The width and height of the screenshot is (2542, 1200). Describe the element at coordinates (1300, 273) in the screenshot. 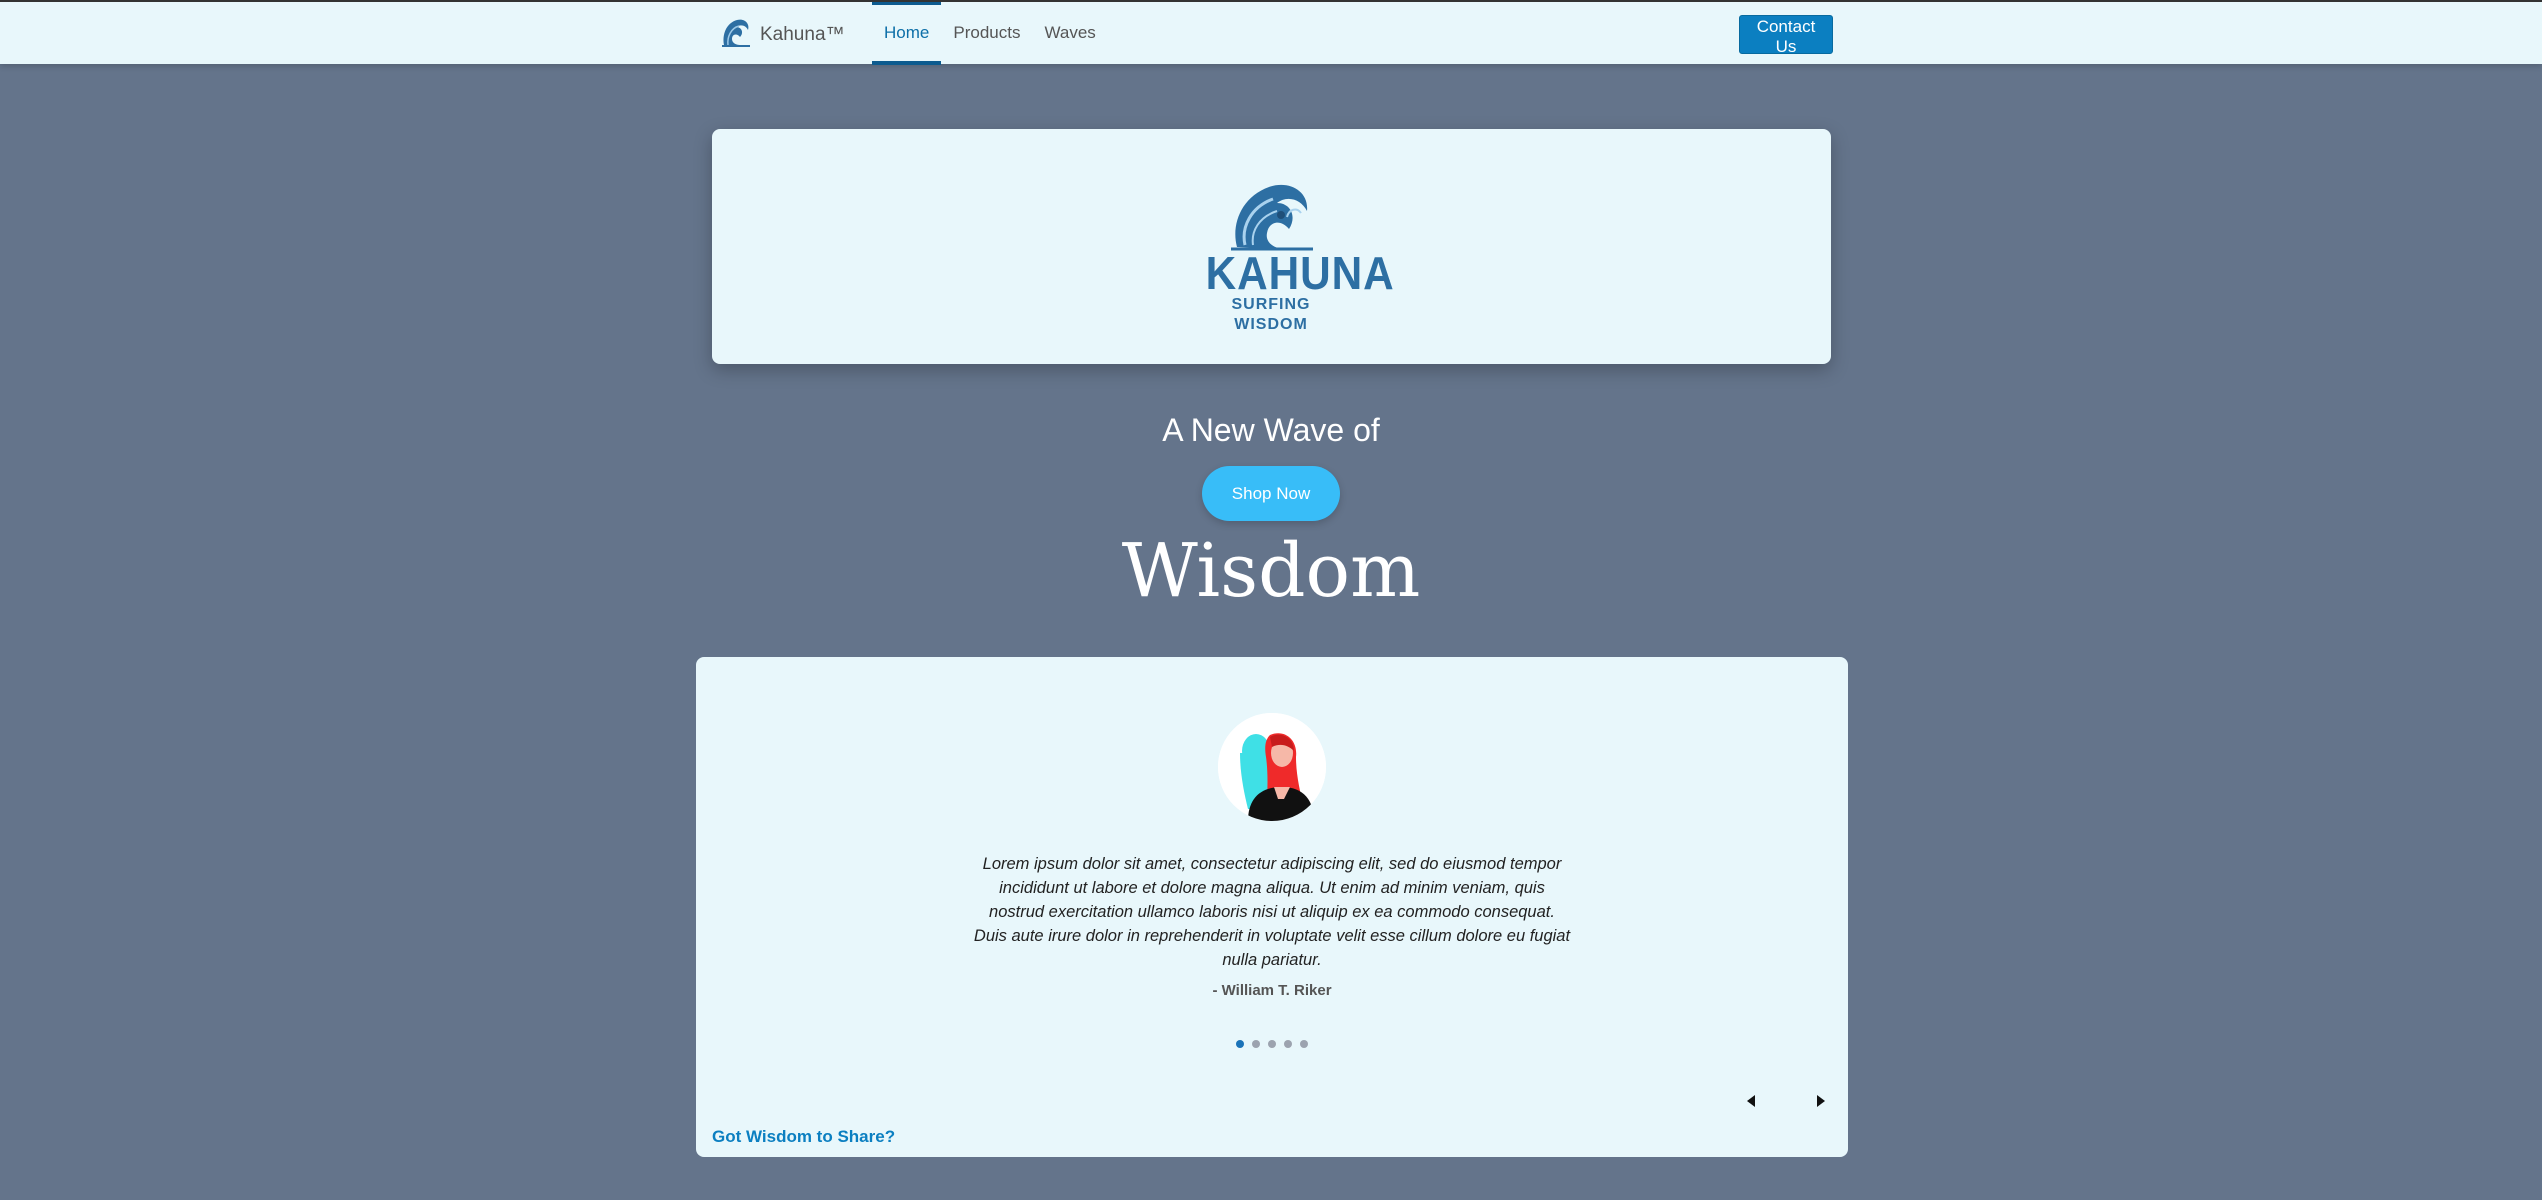

I see `logo-wordmark: KAHUNA` at that location.